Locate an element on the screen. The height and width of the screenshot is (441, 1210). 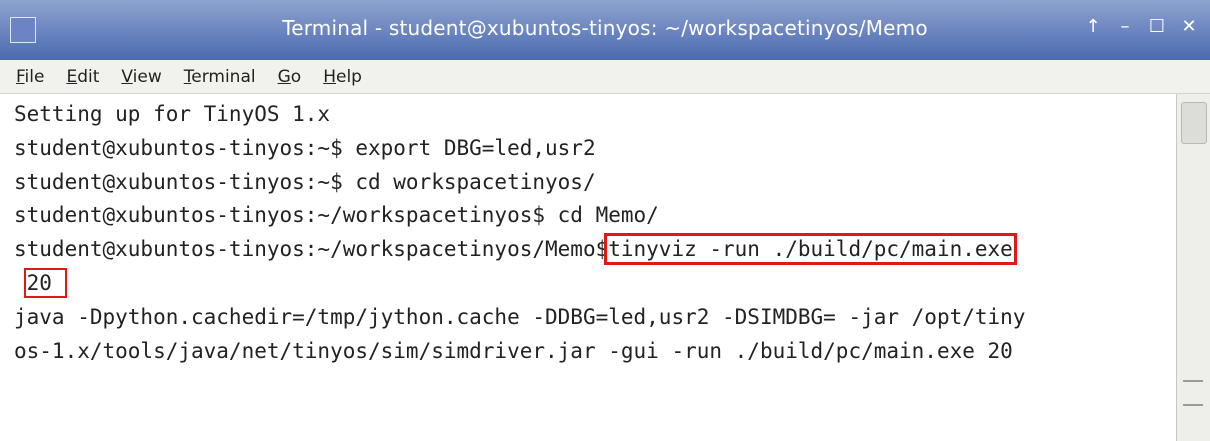
menu-terminal-label: erminal is located at coordinates (223, 76).